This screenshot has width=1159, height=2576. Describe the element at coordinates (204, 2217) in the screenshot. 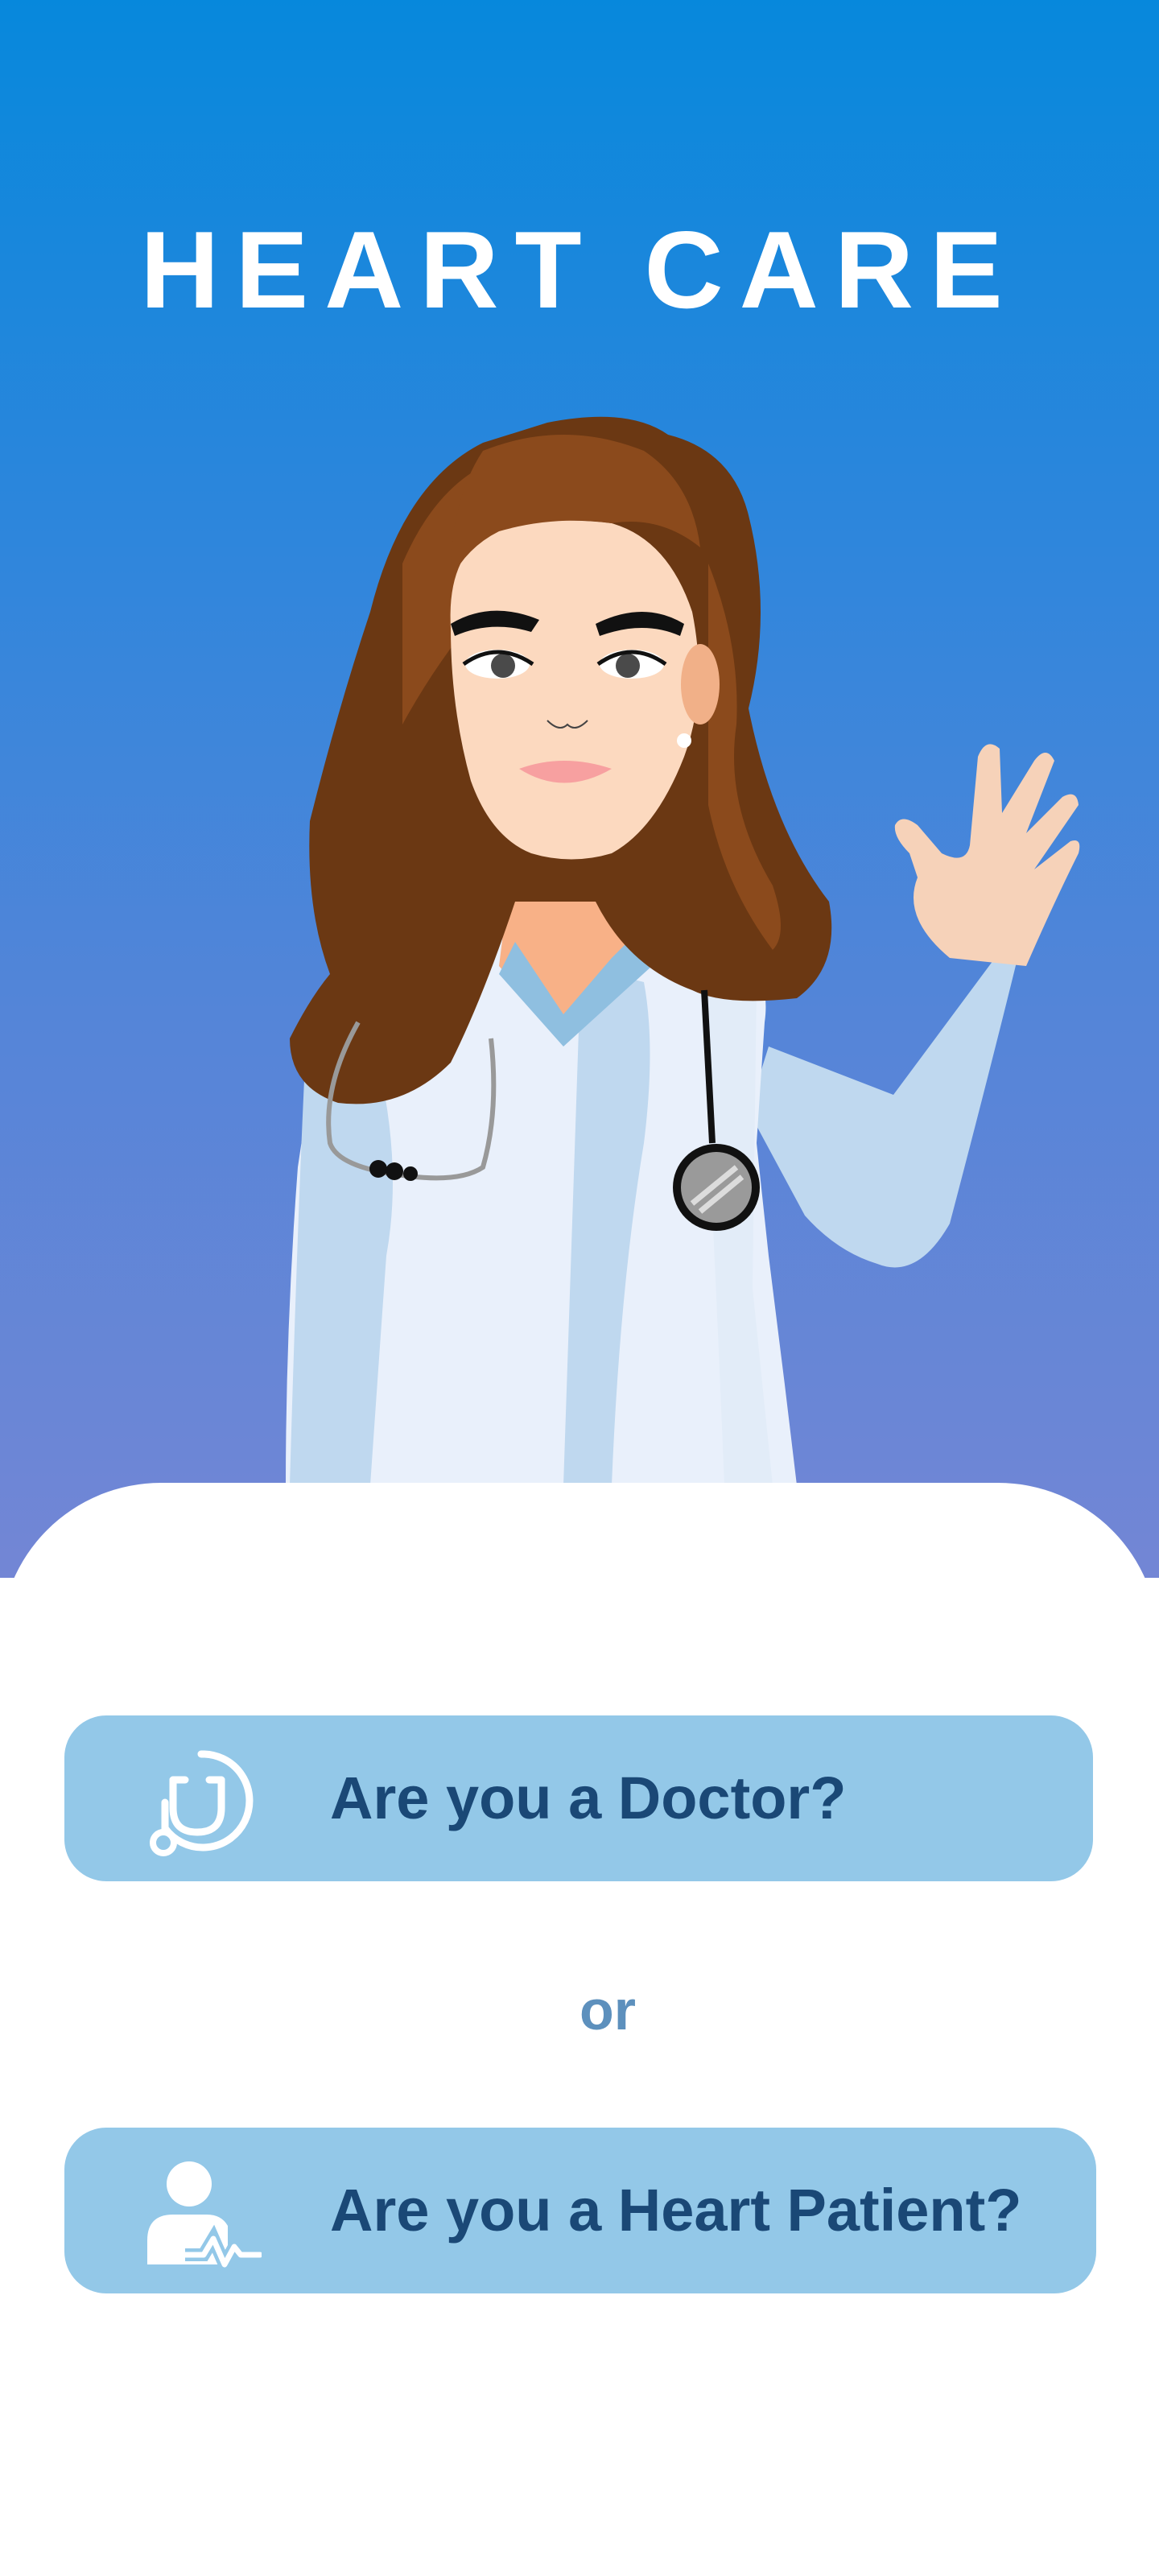

I see `patient-heartbeat-icon` at that location.